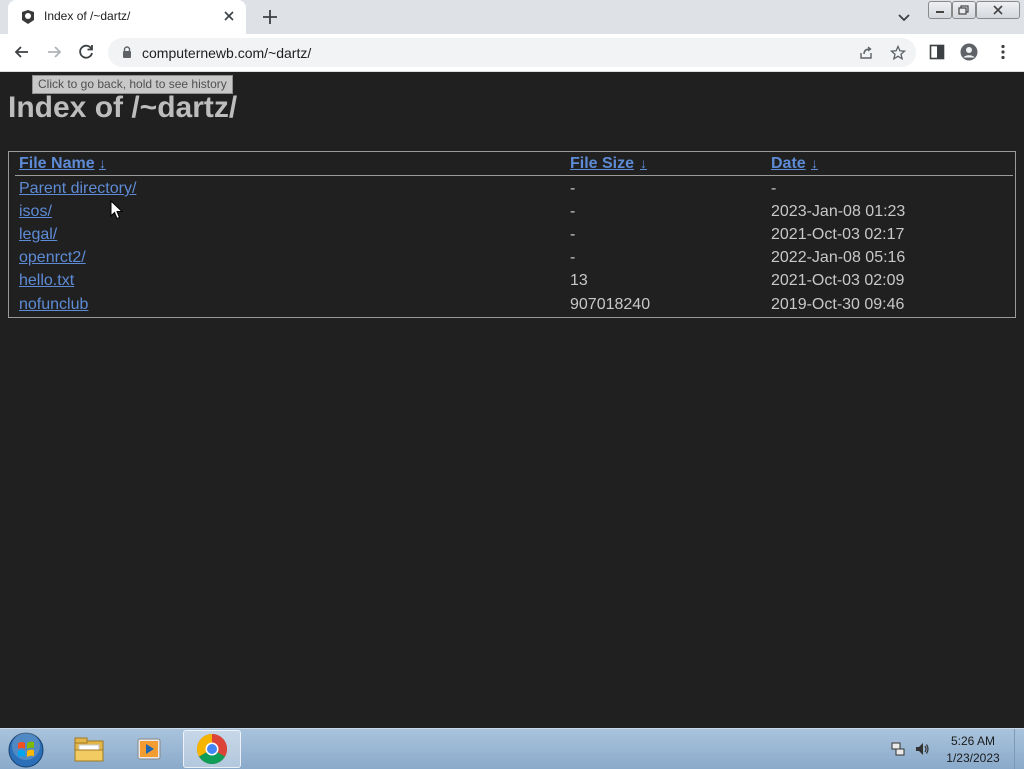  I want to click on profile-avatar-icon, so click(969, 52).